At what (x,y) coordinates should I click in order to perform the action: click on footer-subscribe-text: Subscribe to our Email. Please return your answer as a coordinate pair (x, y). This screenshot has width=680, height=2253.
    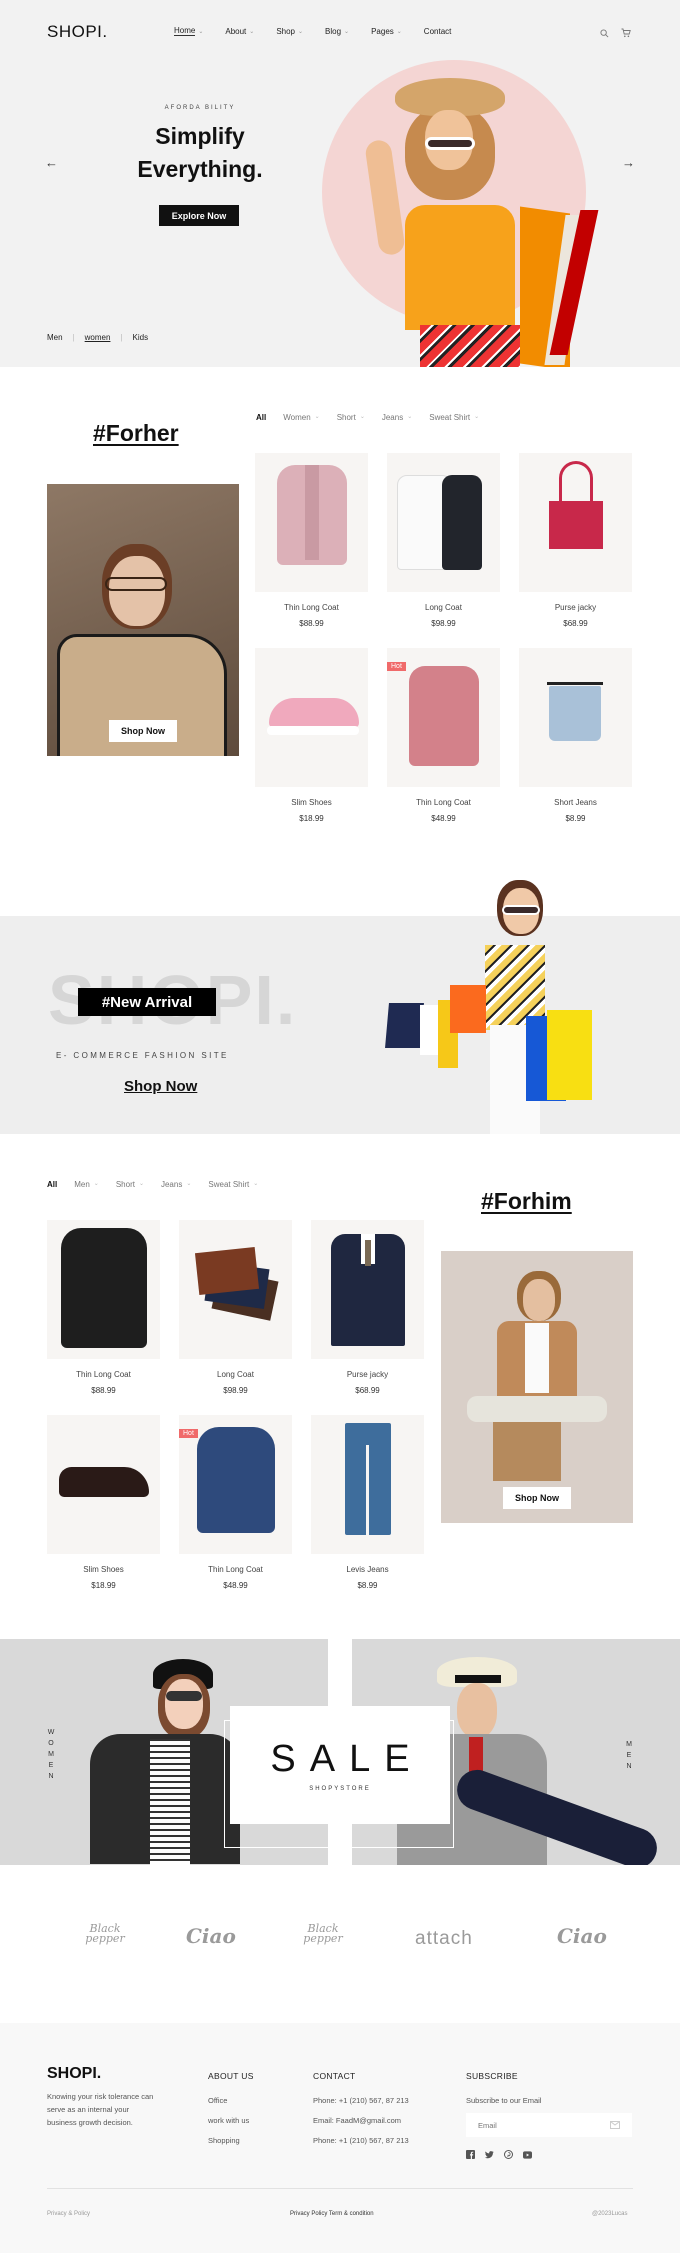
    Looking at the image, I should click on (504, 2100).